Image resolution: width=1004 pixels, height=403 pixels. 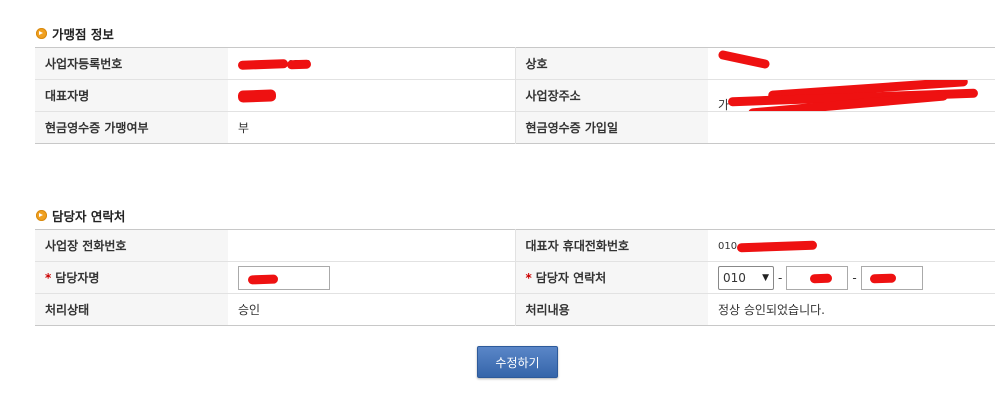 I want to click on label-process-detail: 처리내용, so click(x=611, y=309).